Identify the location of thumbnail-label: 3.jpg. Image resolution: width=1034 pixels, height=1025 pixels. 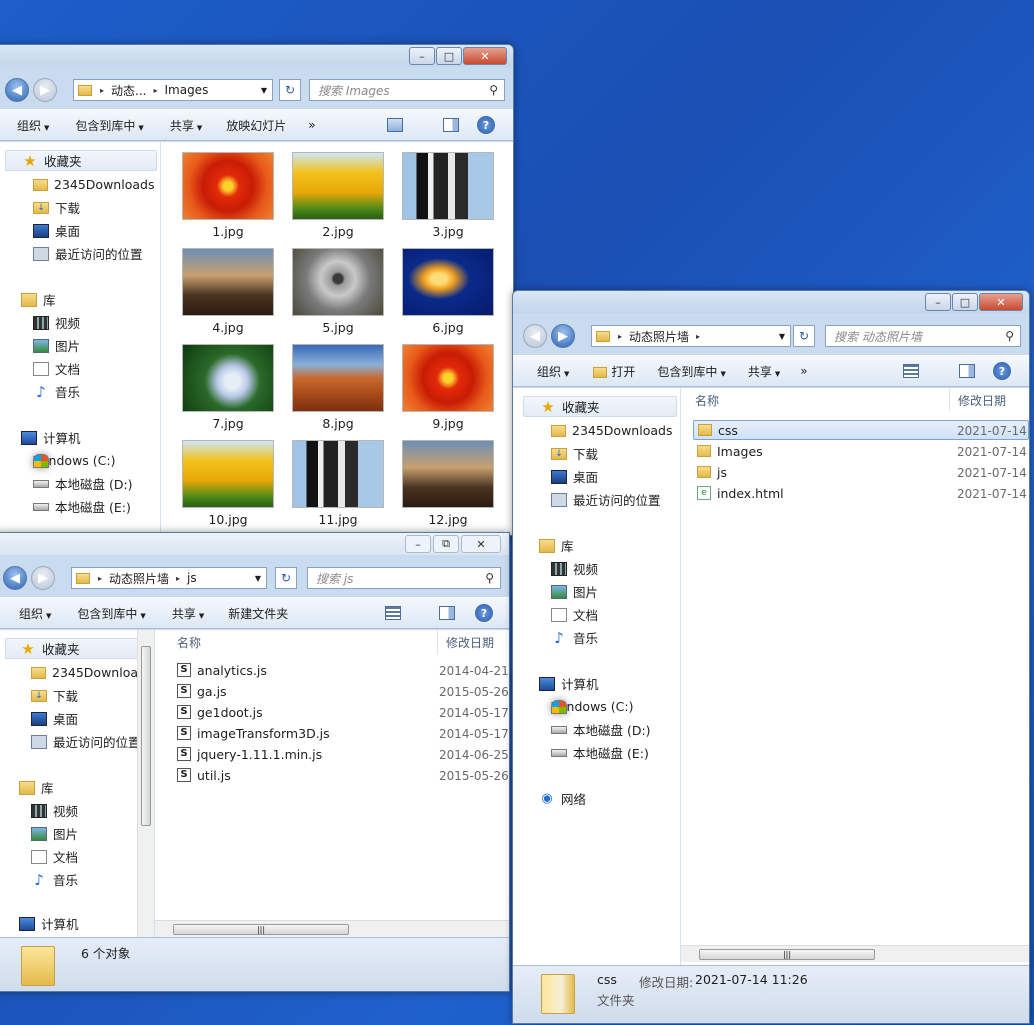
(448, 231).